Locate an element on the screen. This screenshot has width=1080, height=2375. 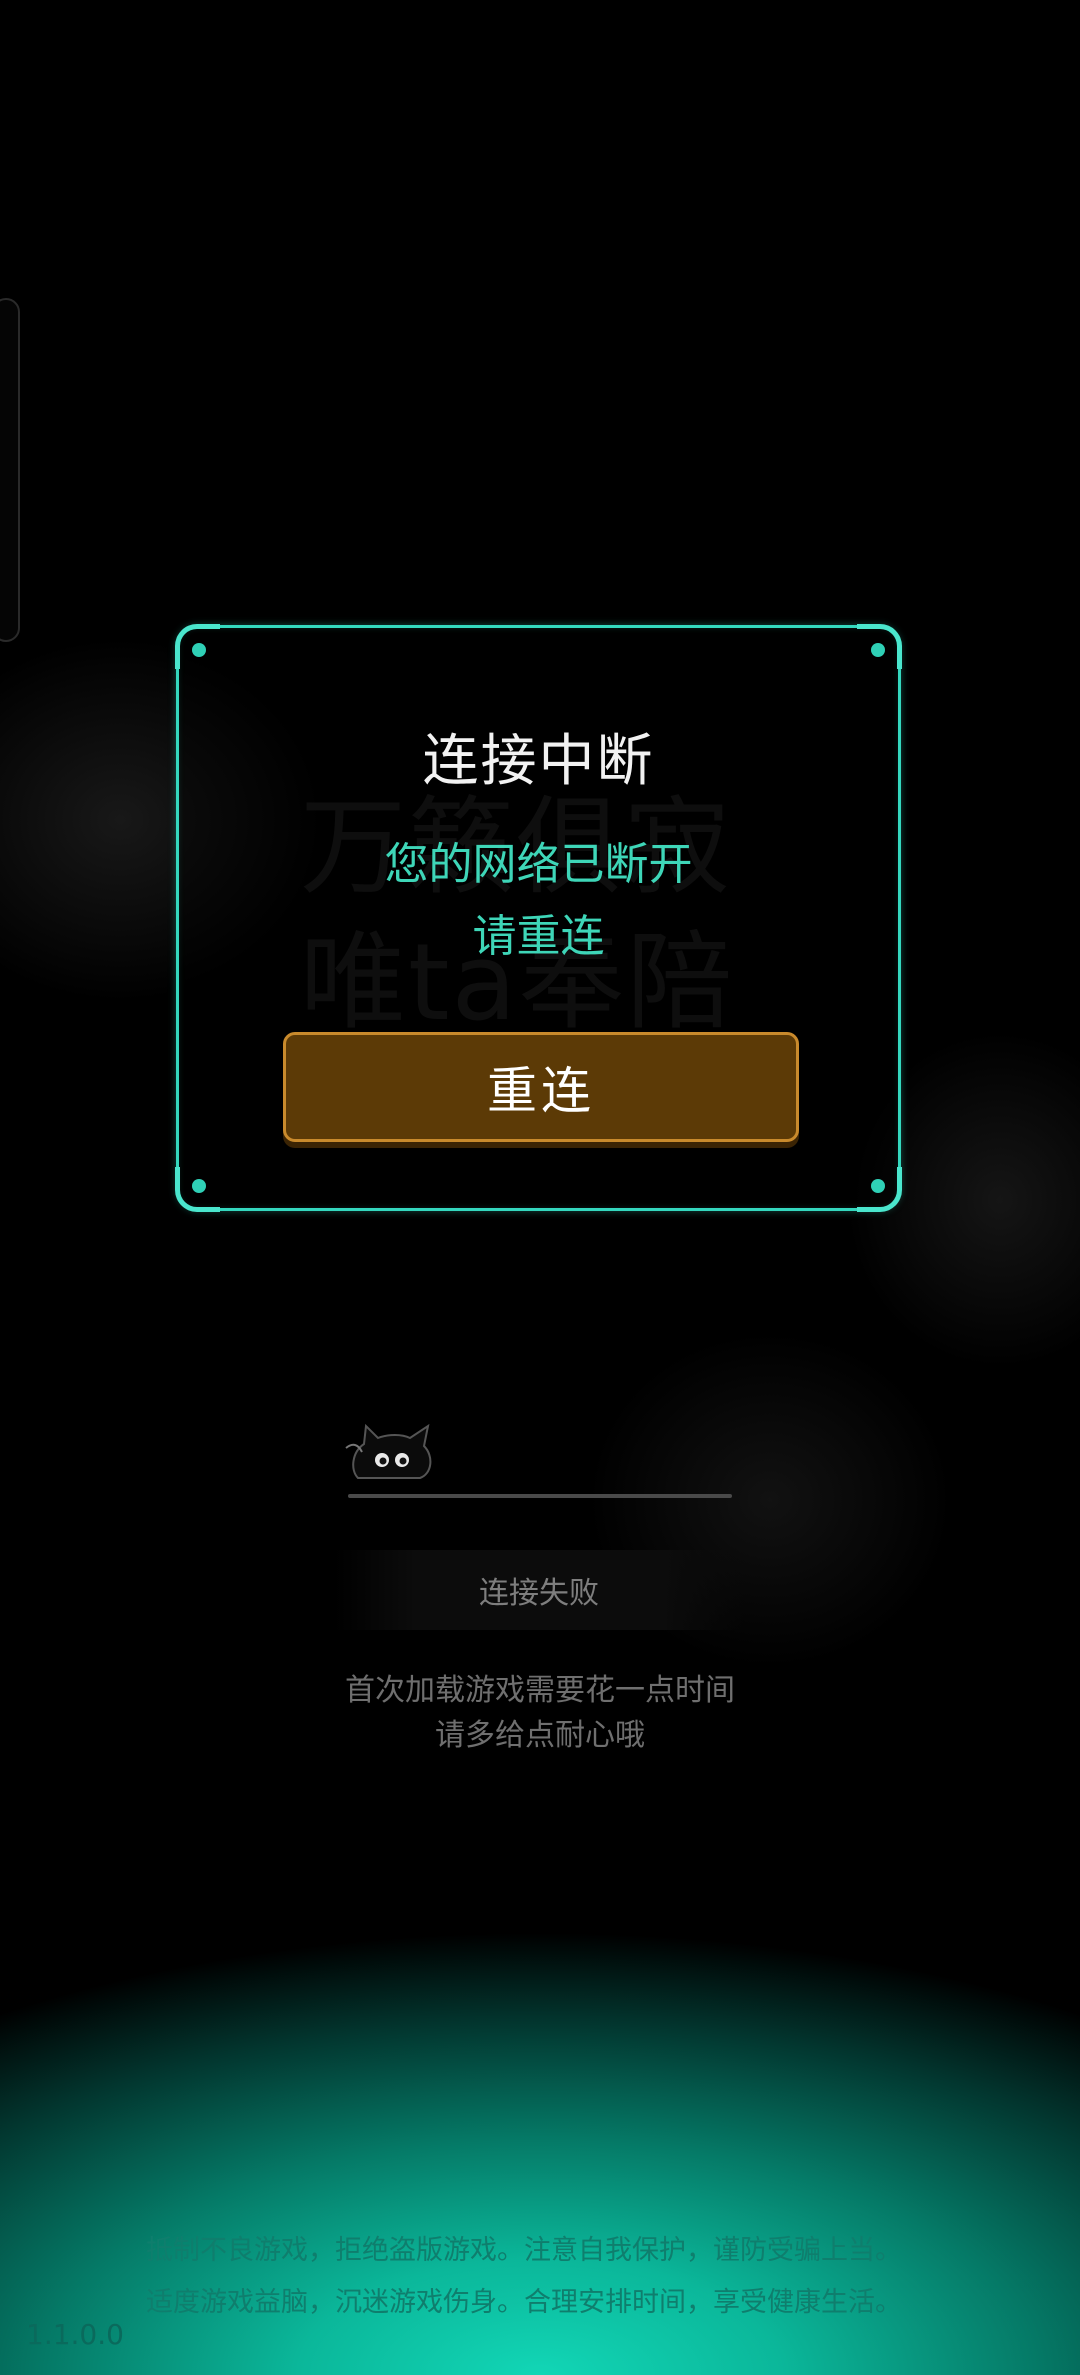
health-notice-line1: 抵制不良游戏，拒绝盗版游戏。注意自我保护，谨防受骗上当。 is located at coordinates (524, 2250).